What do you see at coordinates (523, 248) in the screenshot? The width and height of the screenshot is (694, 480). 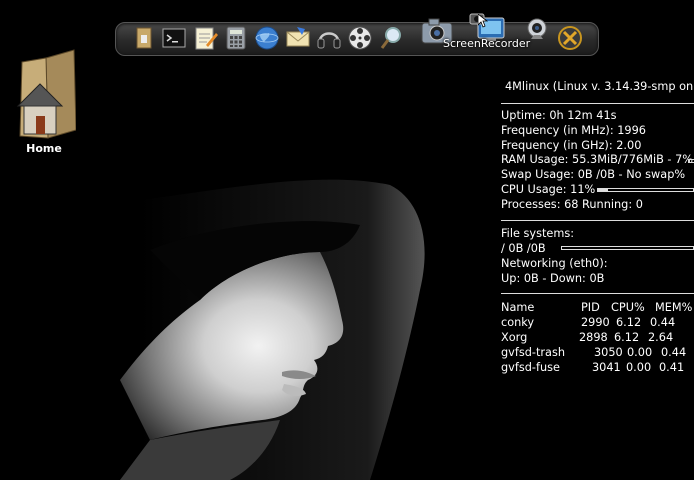 I see `filesystem-root: / 0B /0B` at bounding box center [523, 248].